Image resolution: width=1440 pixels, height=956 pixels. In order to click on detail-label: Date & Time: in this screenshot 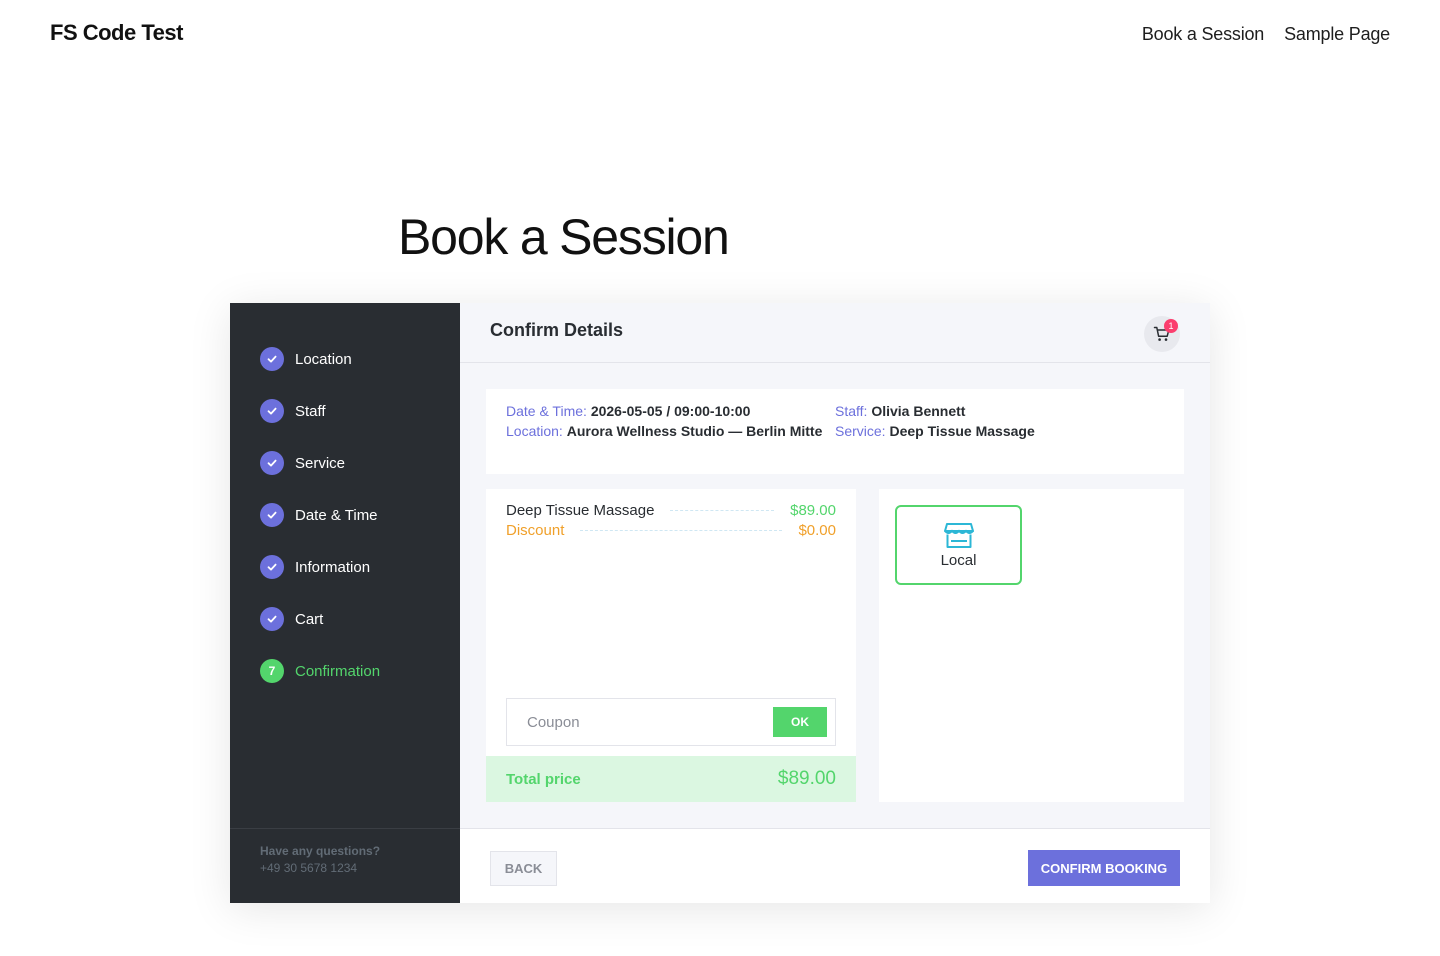, I will do `click(546, 411)`.